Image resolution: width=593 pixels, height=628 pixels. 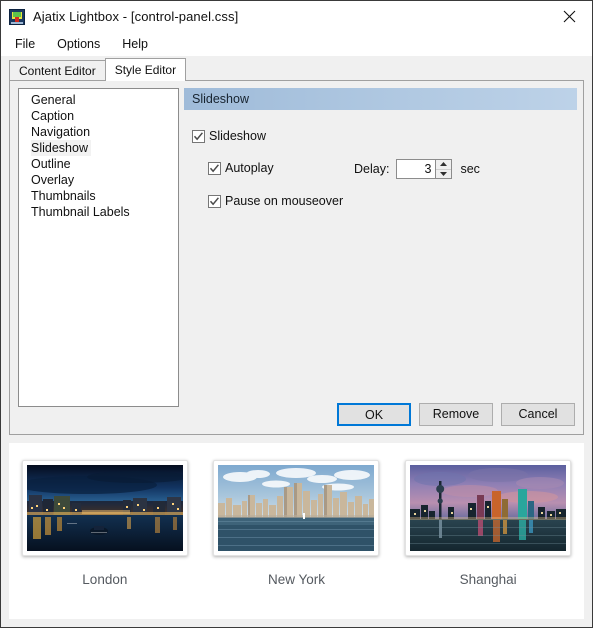 I want to click on list-item-thumbnails: Thumbnails, so click(x=98, y=196).